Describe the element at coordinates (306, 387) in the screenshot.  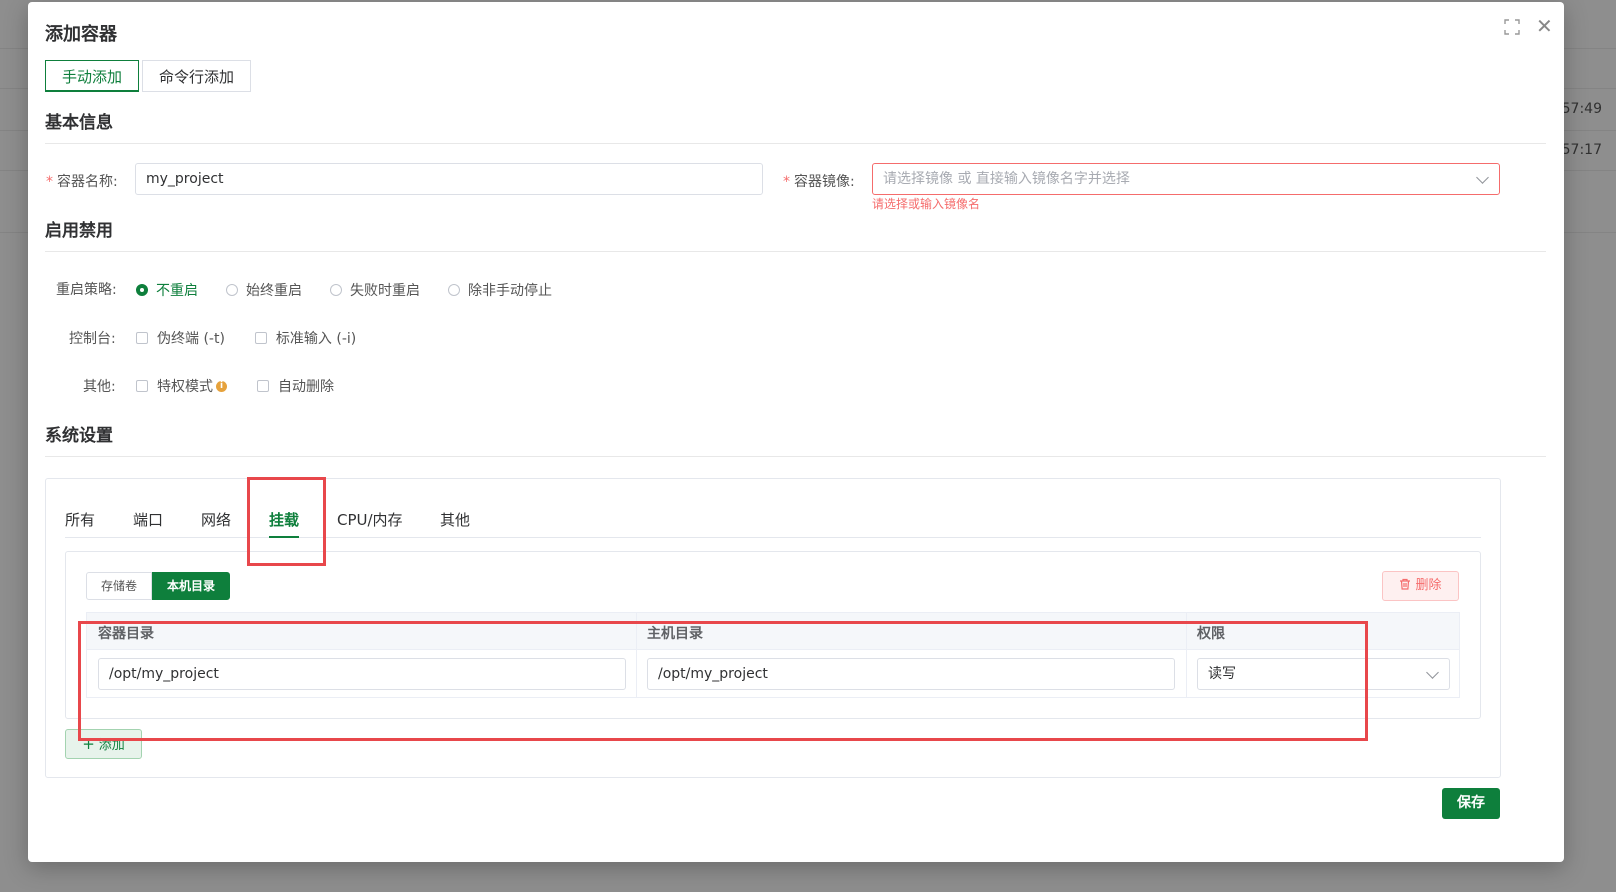
I see `checkbox-label: 自动删除` at that location.